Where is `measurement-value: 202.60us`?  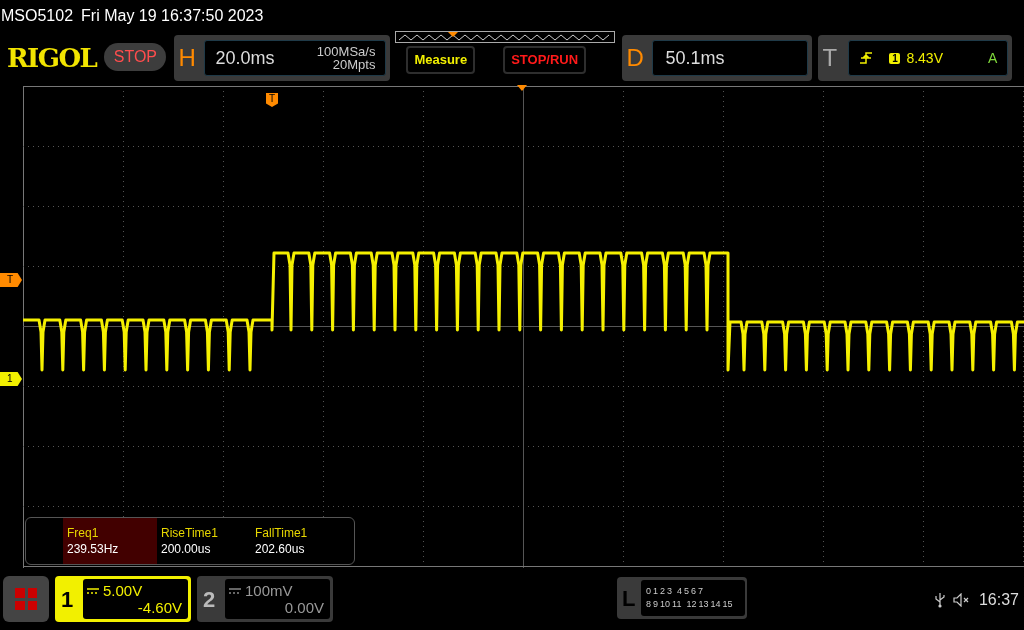
measurement-value: 202.60us is located at coordinates (280, 549).